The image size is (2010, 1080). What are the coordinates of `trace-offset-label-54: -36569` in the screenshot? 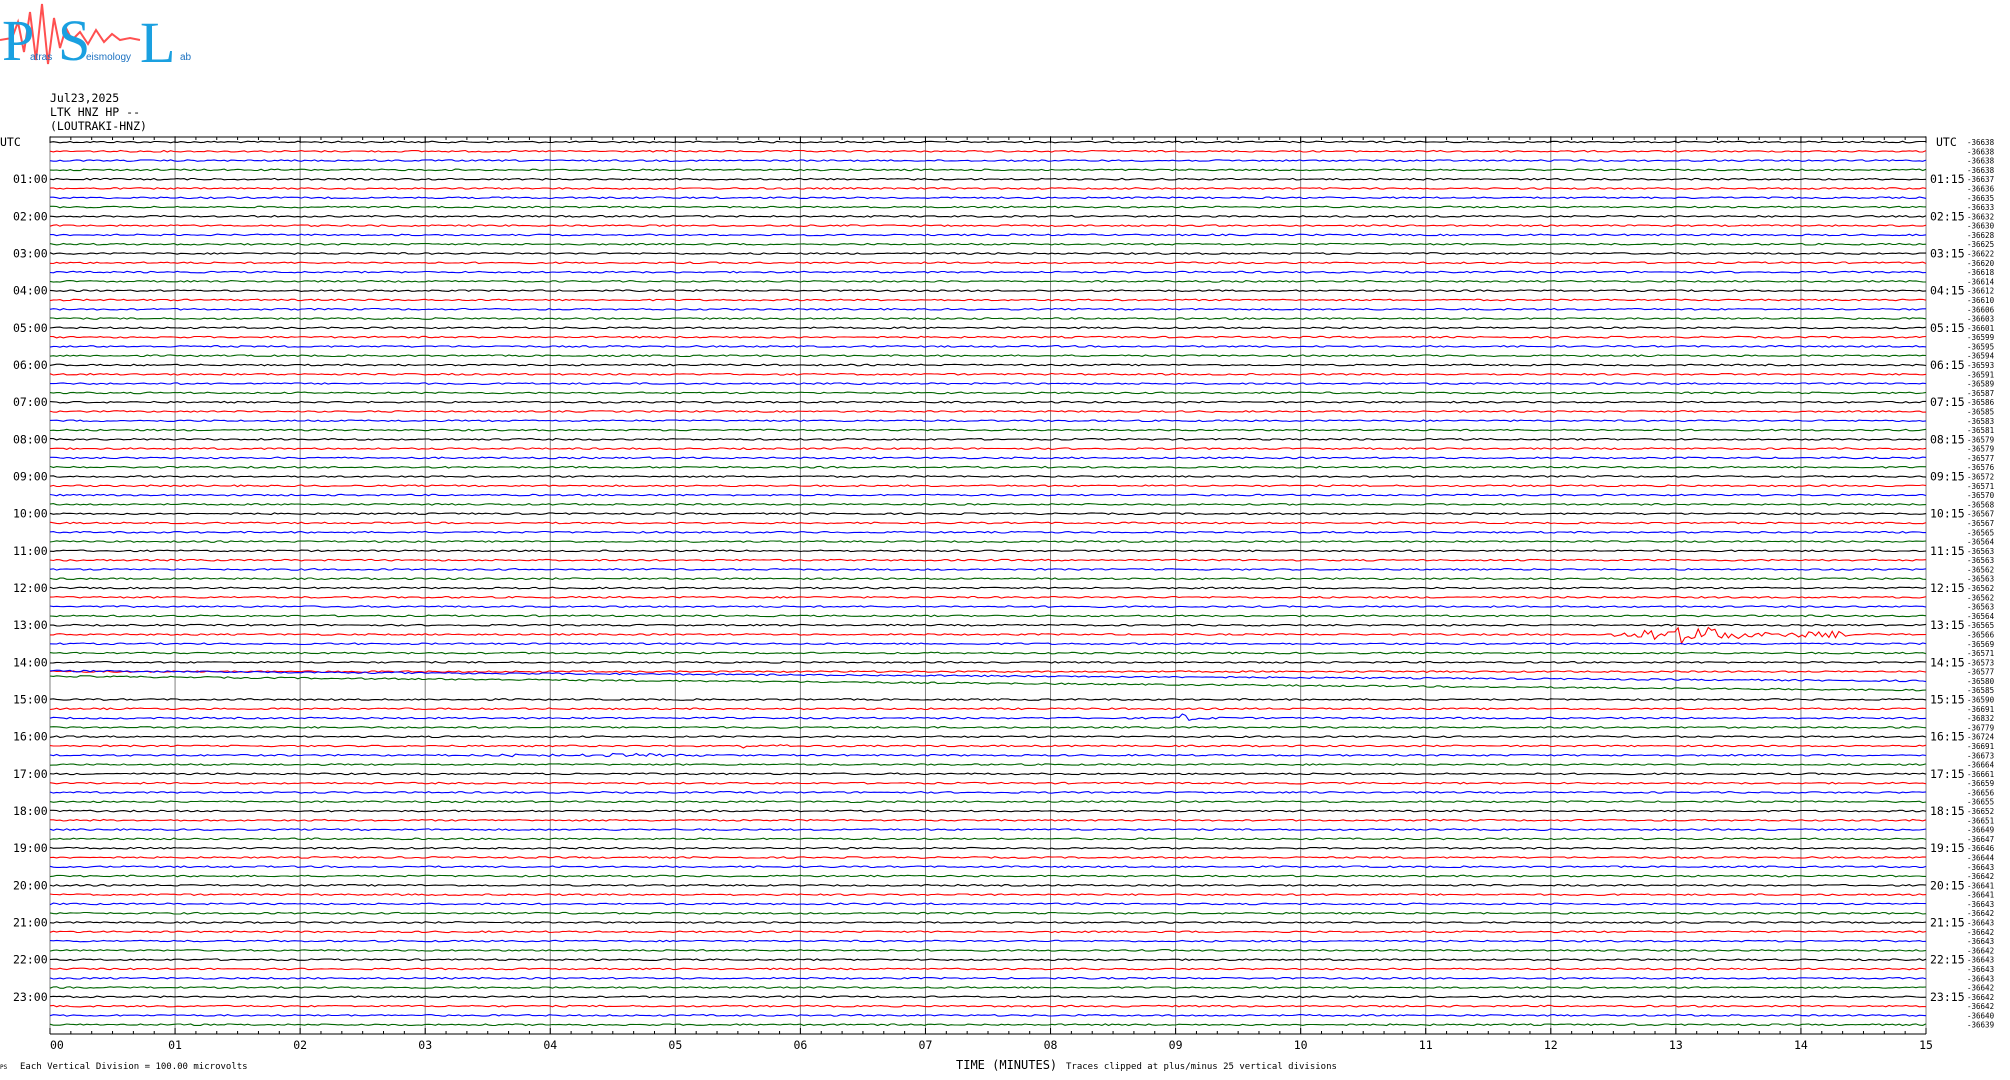 It's located at (1980, 644).